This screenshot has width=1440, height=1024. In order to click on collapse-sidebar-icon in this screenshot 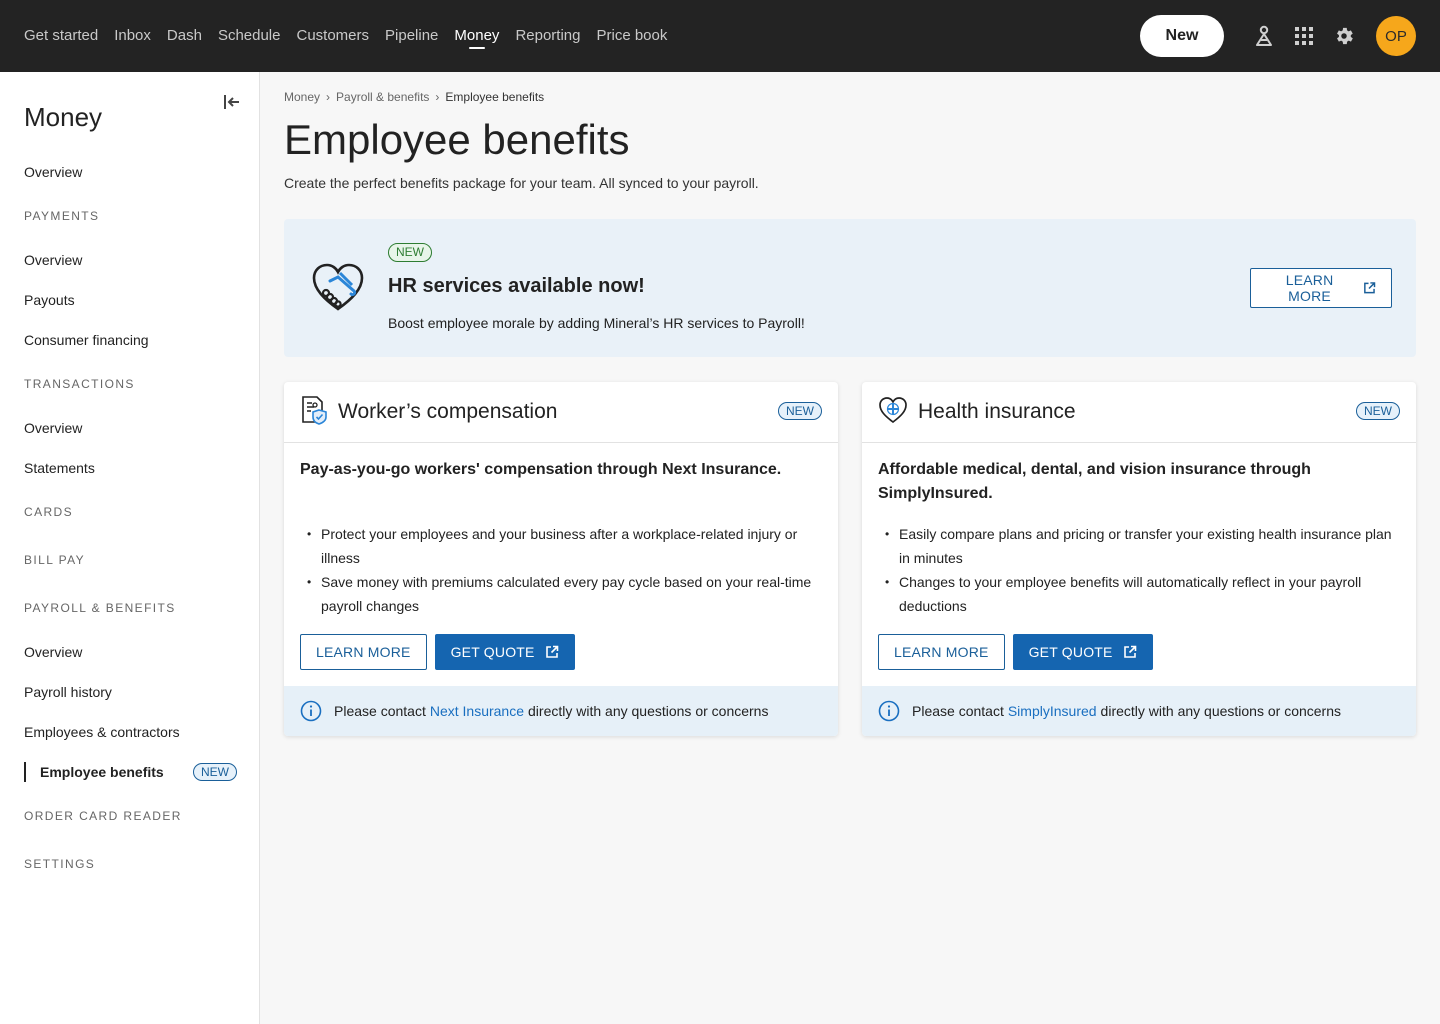, I will do `click(232, 102)`.